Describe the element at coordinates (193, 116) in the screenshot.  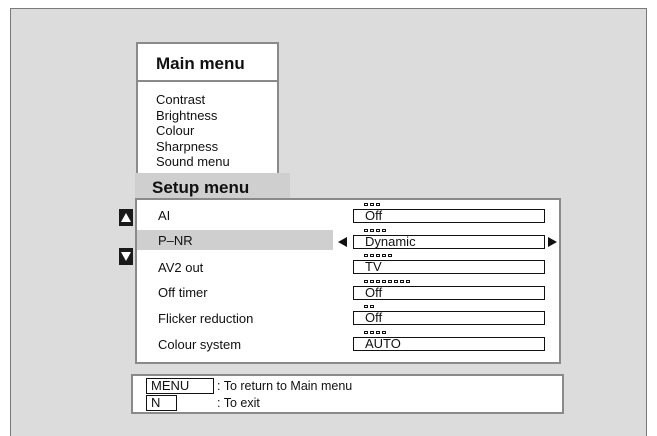
I see `main-menu-item-brightness: Brightness` at that location.